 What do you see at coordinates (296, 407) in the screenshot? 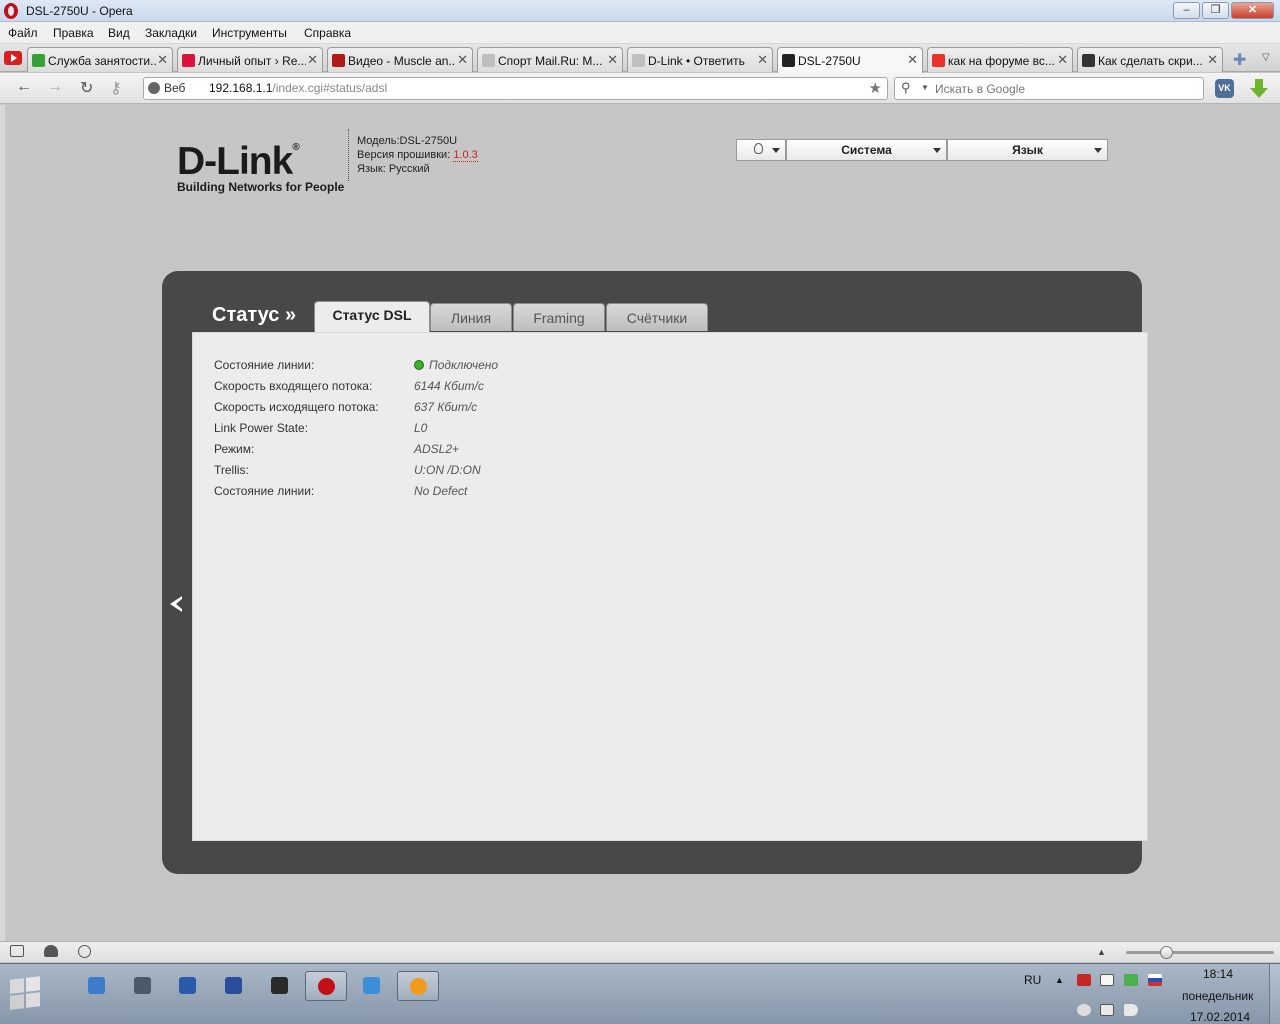
I see `status-key: Скорость исходящего потока:` at bounding box center [296, 407].